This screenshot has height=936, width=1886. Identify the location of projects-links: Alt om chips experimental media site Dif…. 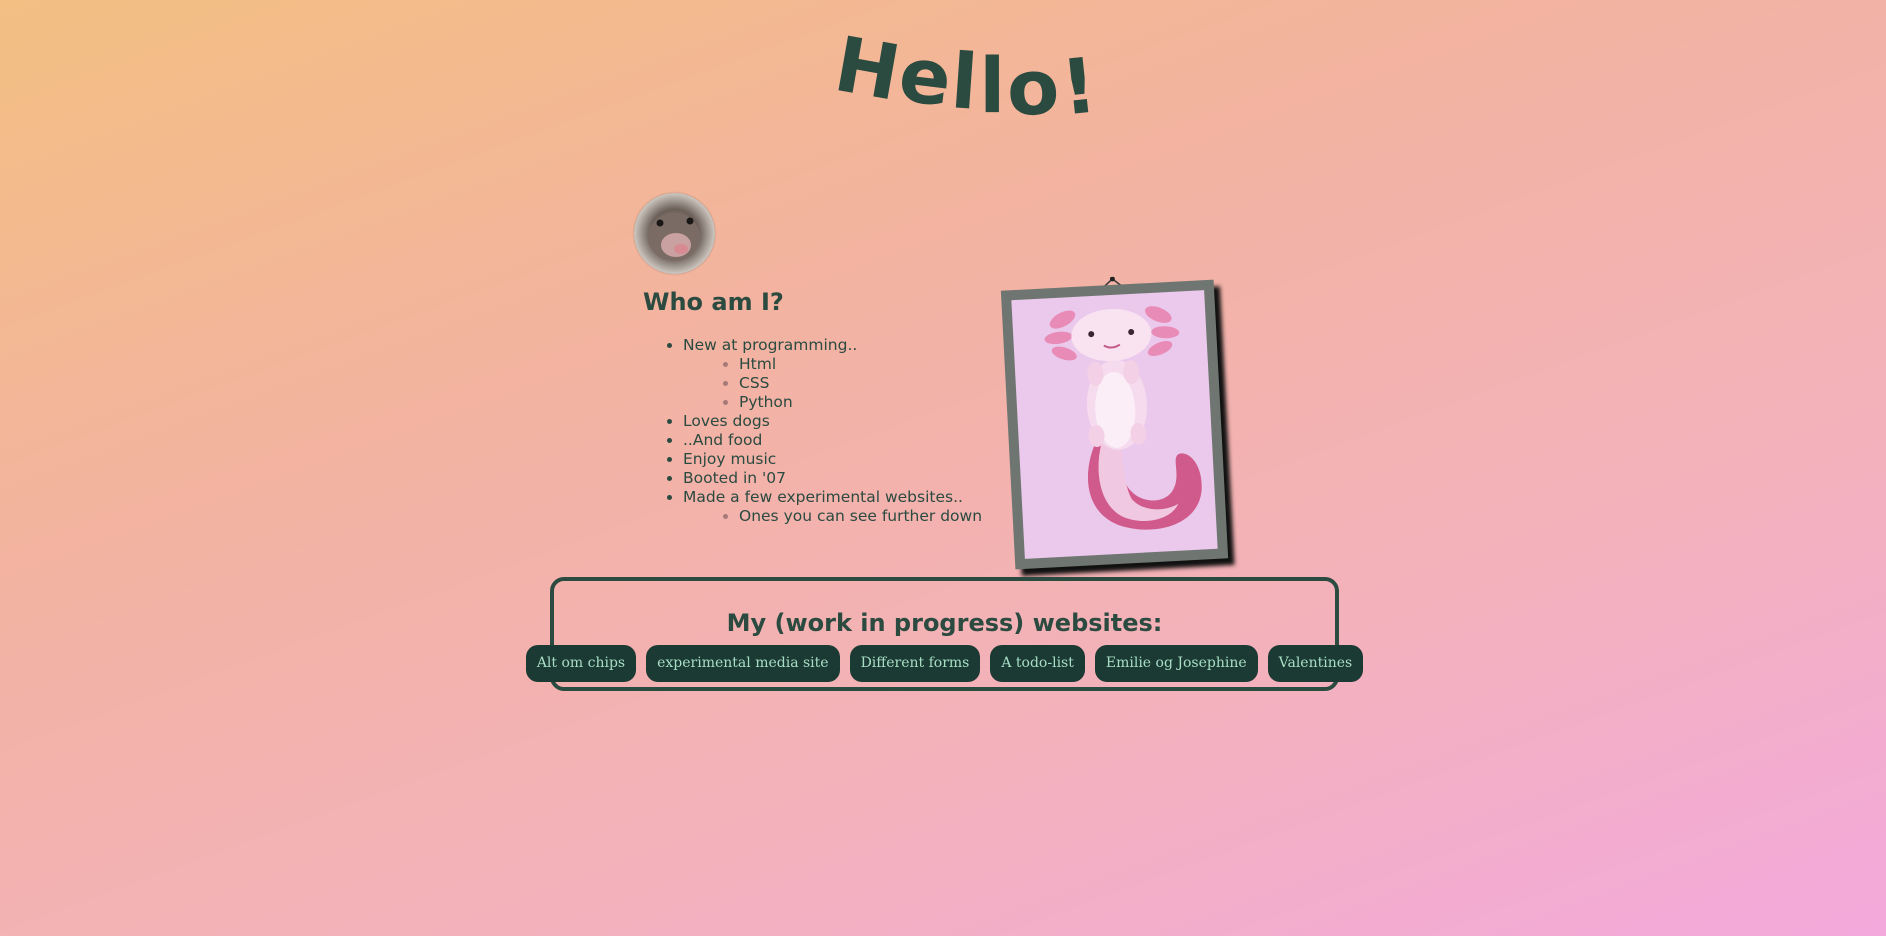
(944, 663).